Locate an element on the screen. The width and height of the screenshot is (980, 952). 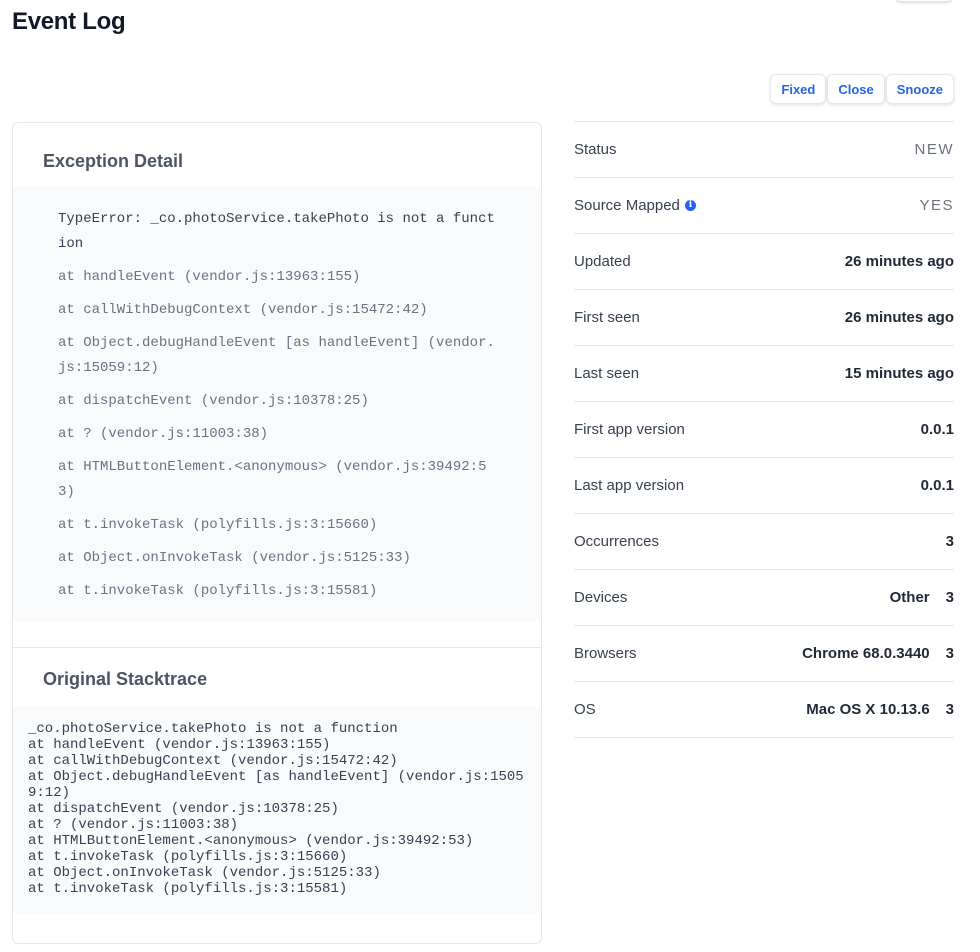
browsers-label: Browsers is located at coordinates (605, 653).